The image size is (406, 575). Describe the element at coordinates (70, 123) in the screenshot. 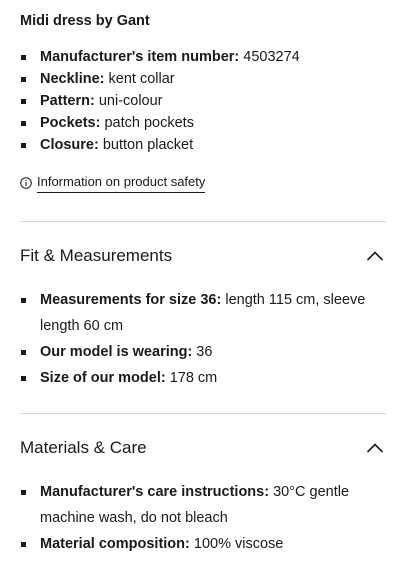

I see `detail-label: Pockets:` at that location.